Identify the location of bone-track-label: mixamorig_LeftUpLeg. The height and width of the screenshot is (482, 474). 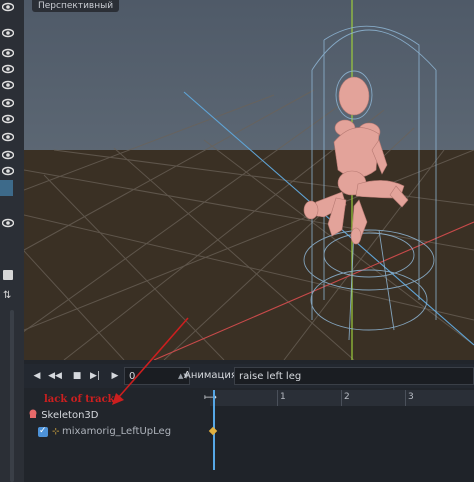
(117, 431).